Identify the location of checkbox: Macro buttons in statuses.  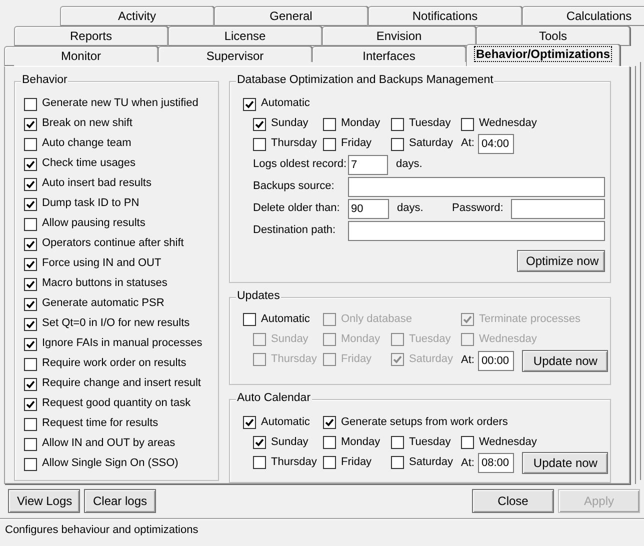
(121, 284).